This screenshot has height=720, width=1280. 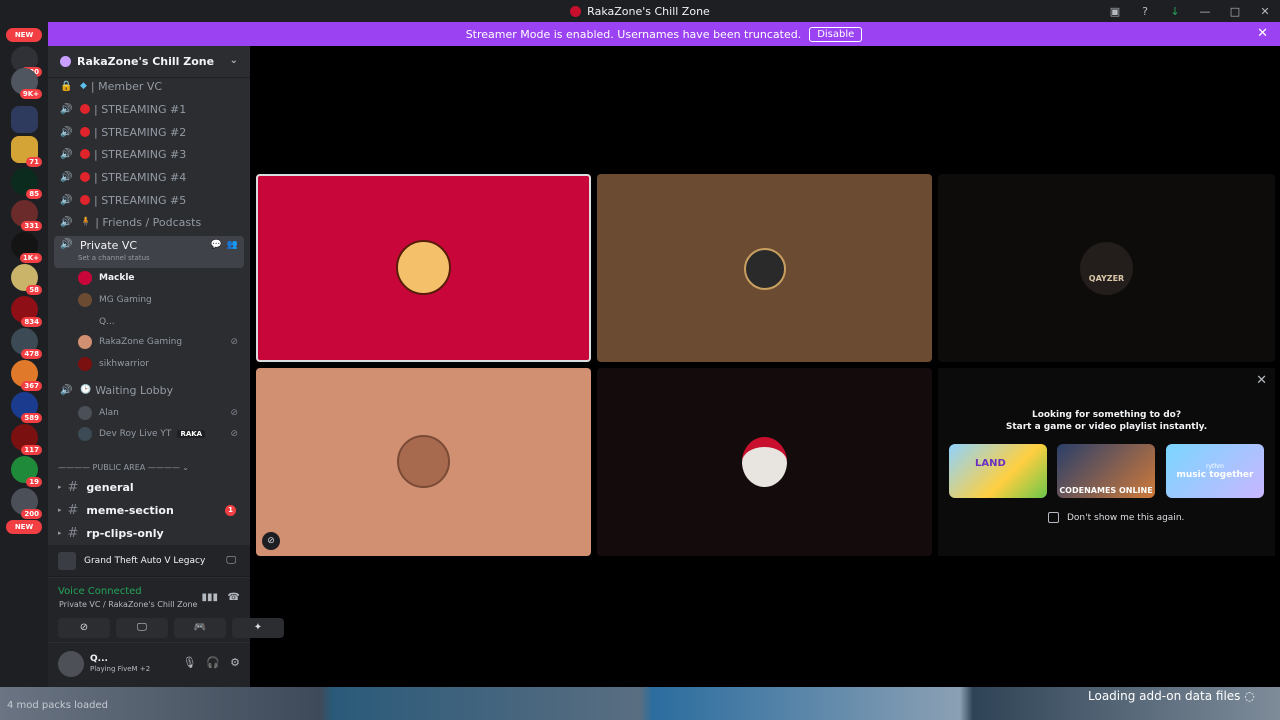 I want to click on activity-card: rythm music together, so click(x=1215, y=471).